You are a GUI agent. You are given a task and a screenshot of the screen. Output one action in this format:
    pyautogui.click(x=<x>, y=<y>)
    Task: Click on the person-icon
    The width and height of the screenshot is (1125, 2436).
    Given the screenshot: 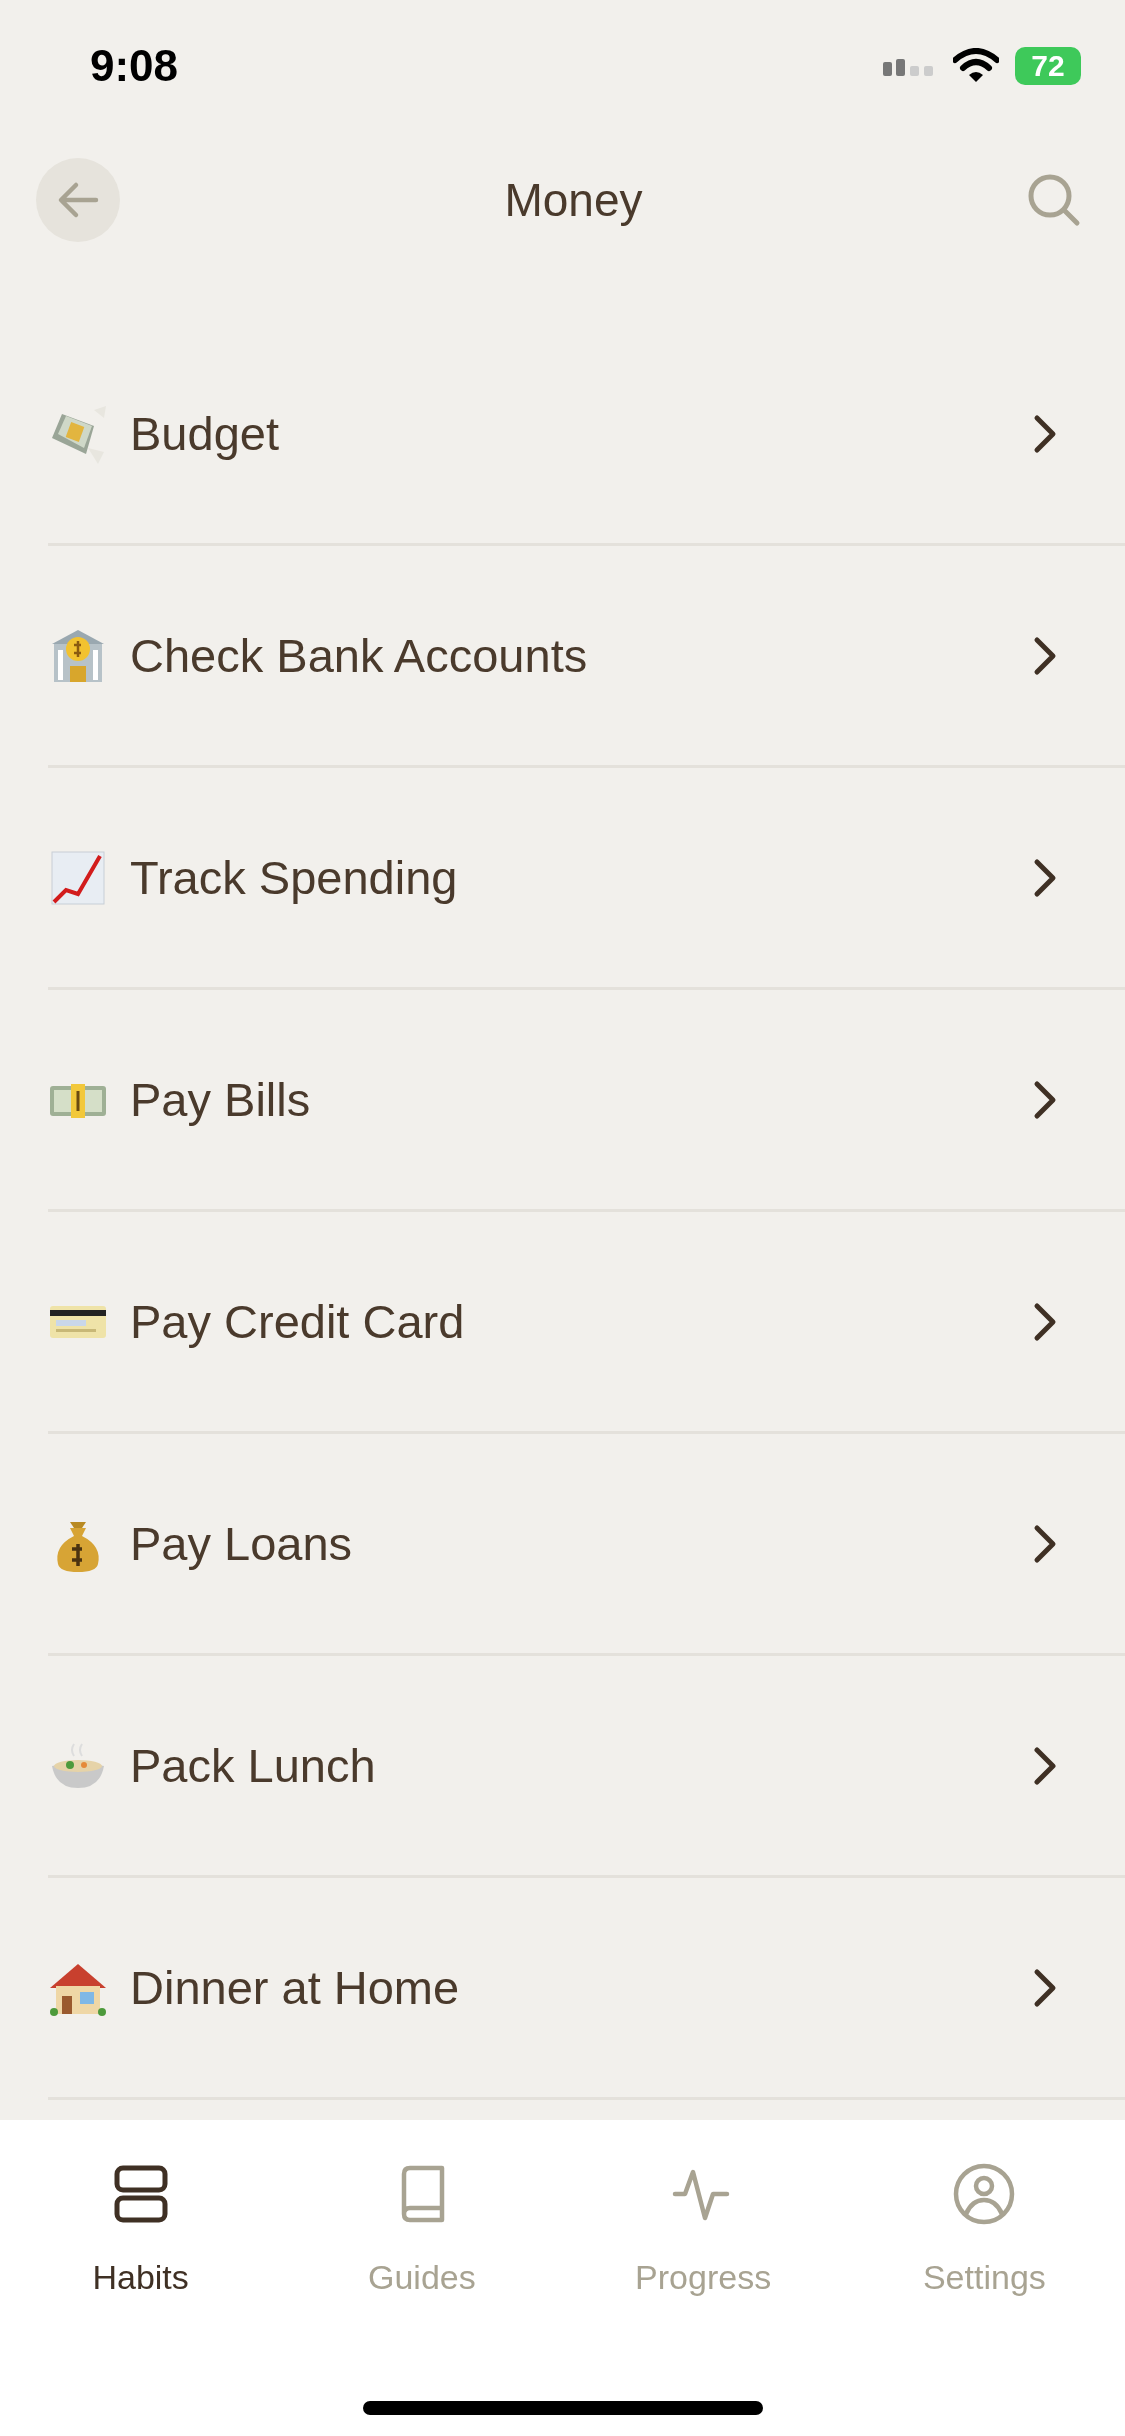 What is the action you would take?
    pyautogui.click(x=984, y=2194)
    